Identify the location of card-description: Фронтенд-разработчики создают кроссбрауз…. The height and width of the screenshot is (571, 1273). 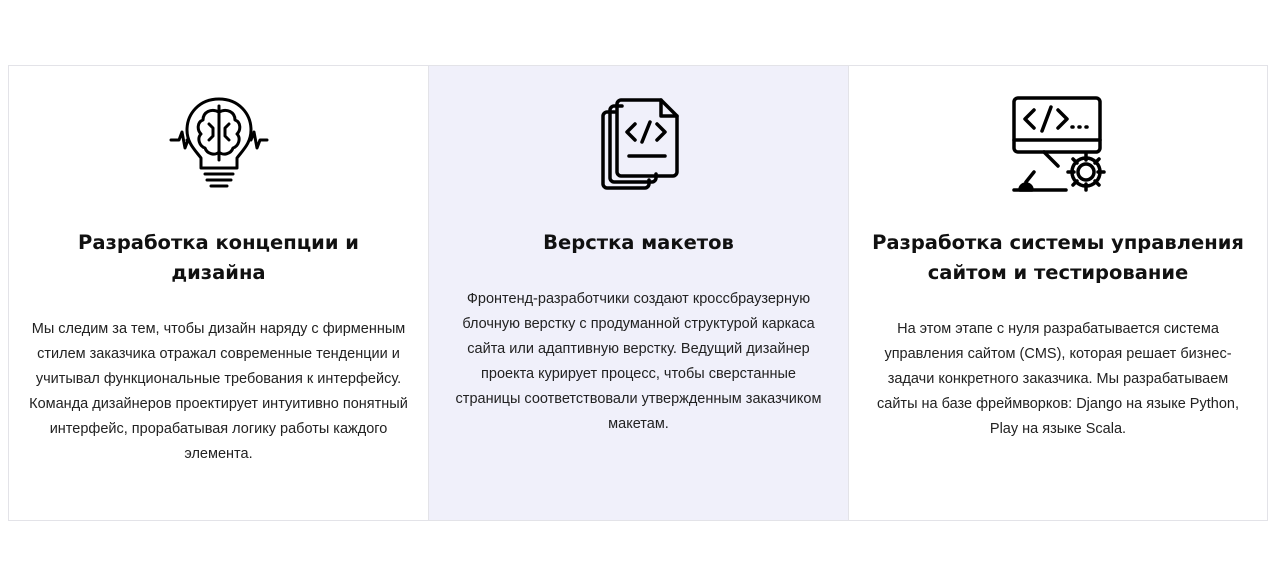
(638, 361).